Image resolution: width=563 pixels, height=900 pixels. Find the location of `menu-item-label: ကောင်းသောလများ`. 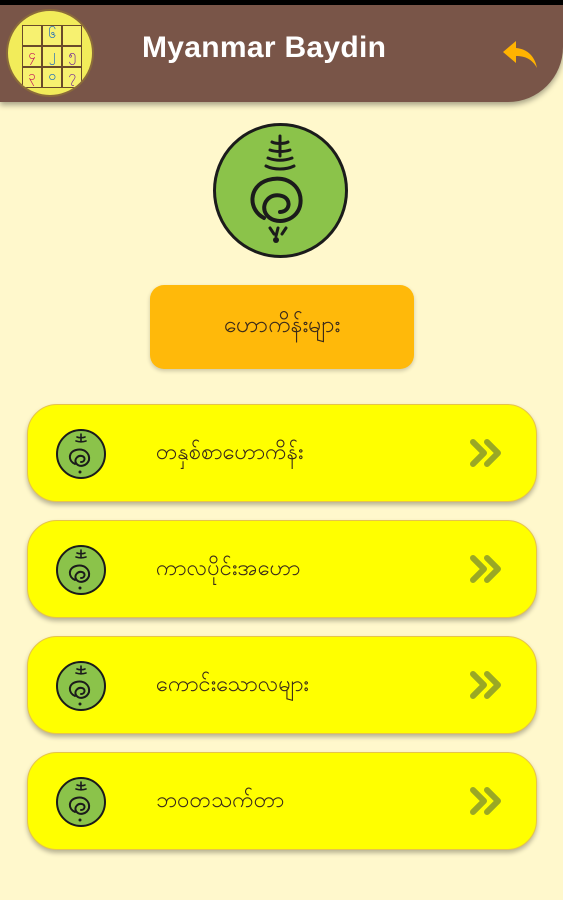

menu-item-label: ကောင်းသောလများ is located at coordinates (233, 684).